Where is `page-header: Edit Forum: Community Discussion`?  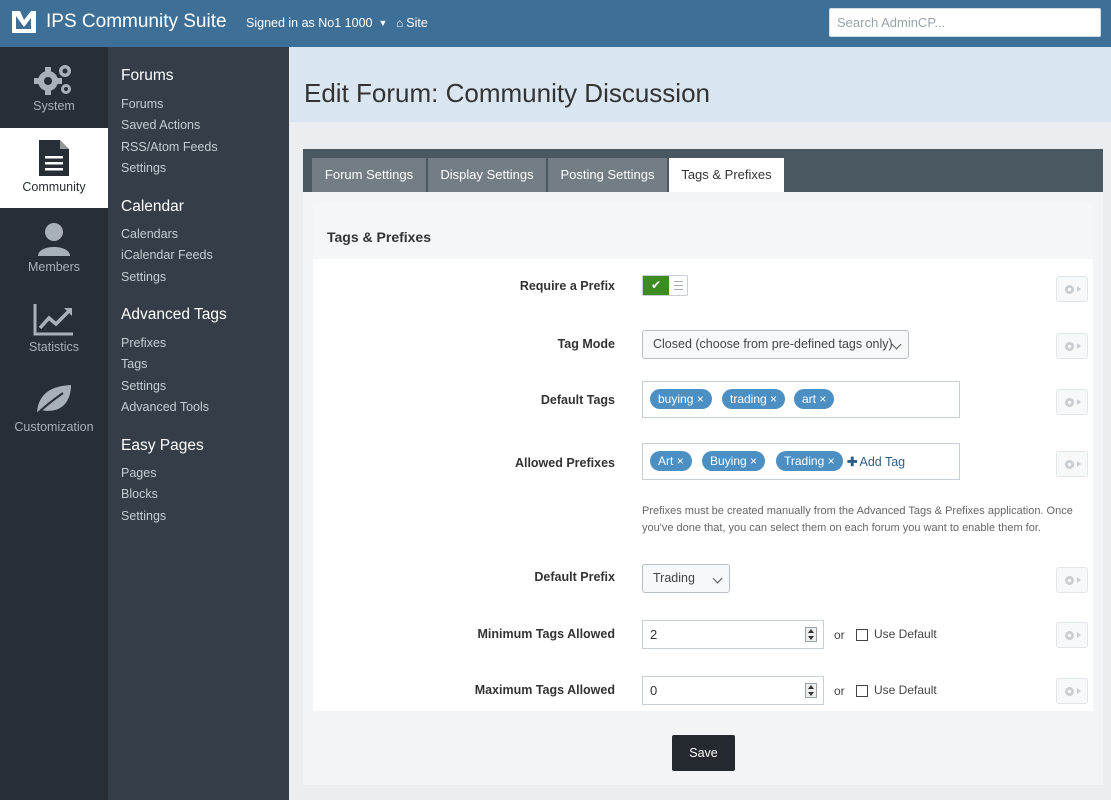
page-header: Edit Forum: Community Discussion is located at coordinates (700, 84).